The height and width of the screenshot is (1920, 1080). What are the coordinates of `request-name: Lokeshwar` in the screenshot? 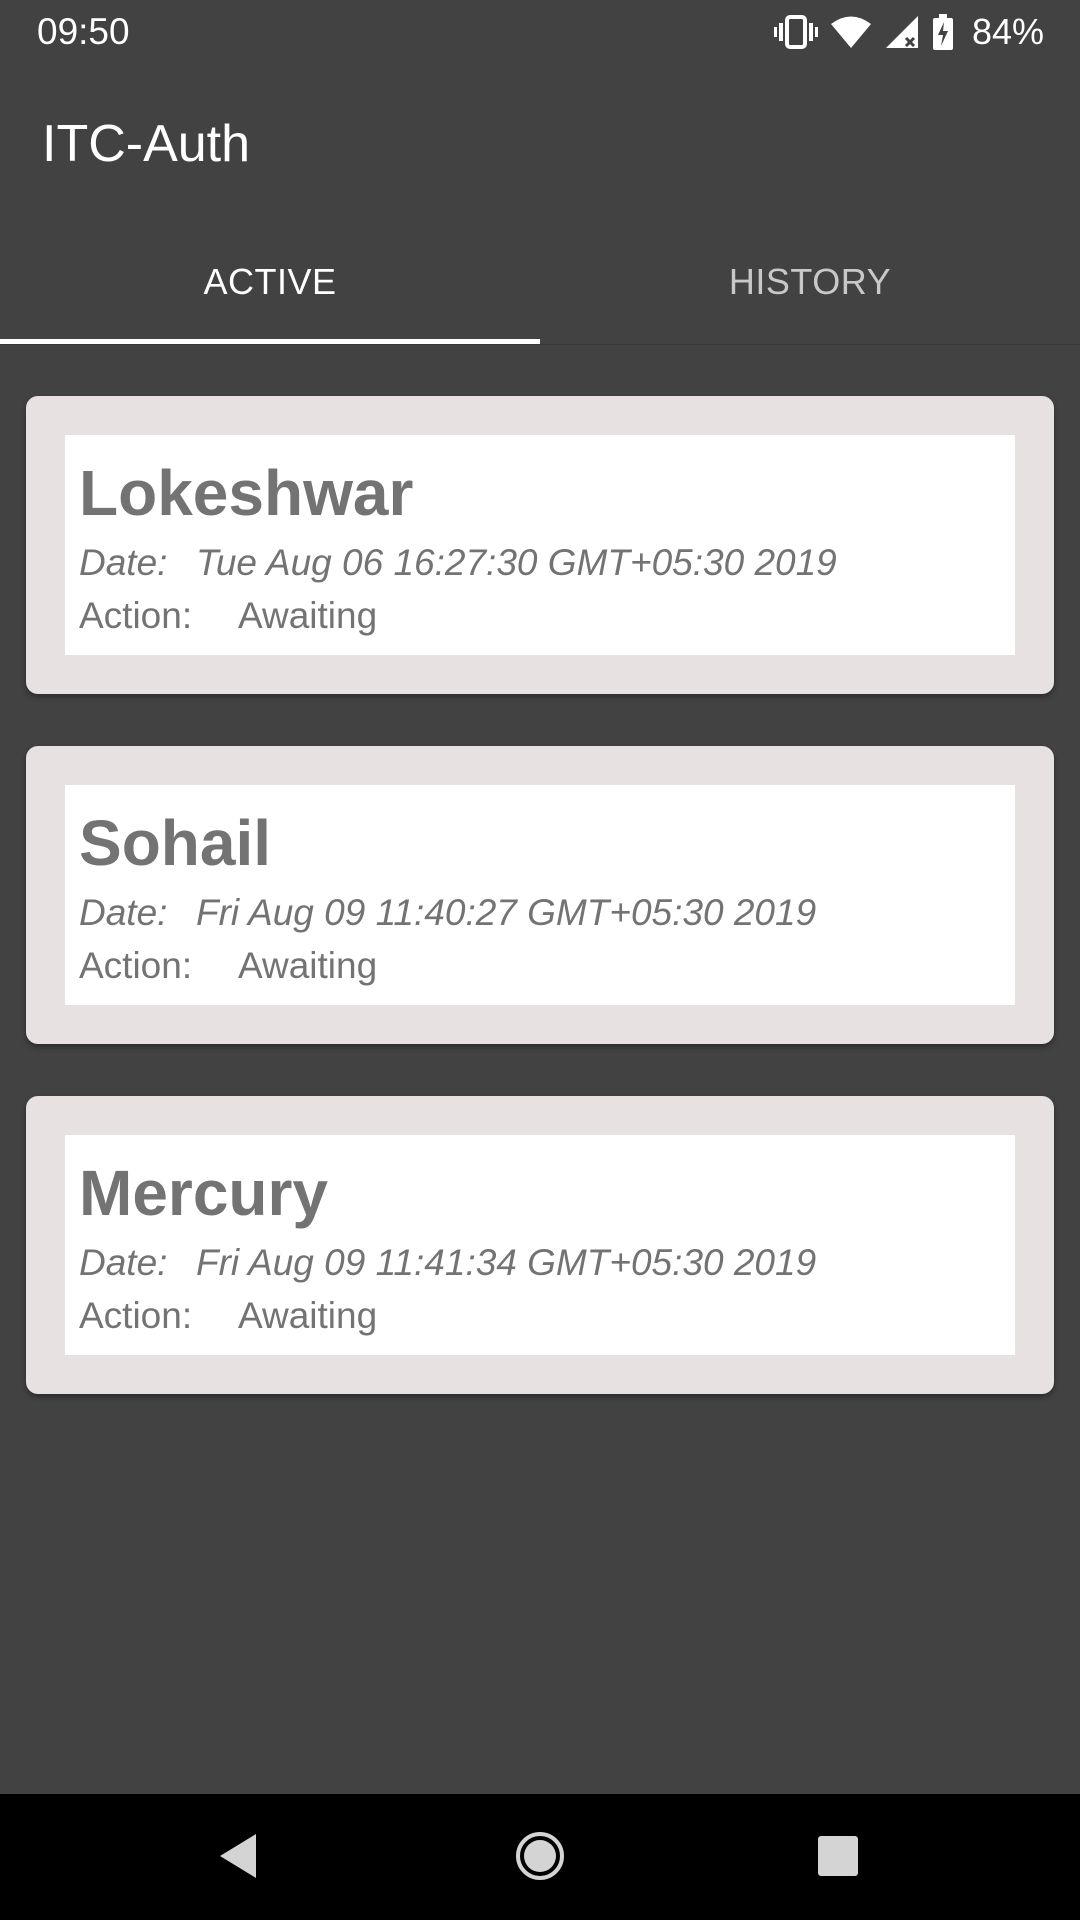 It's located at (246, 493).